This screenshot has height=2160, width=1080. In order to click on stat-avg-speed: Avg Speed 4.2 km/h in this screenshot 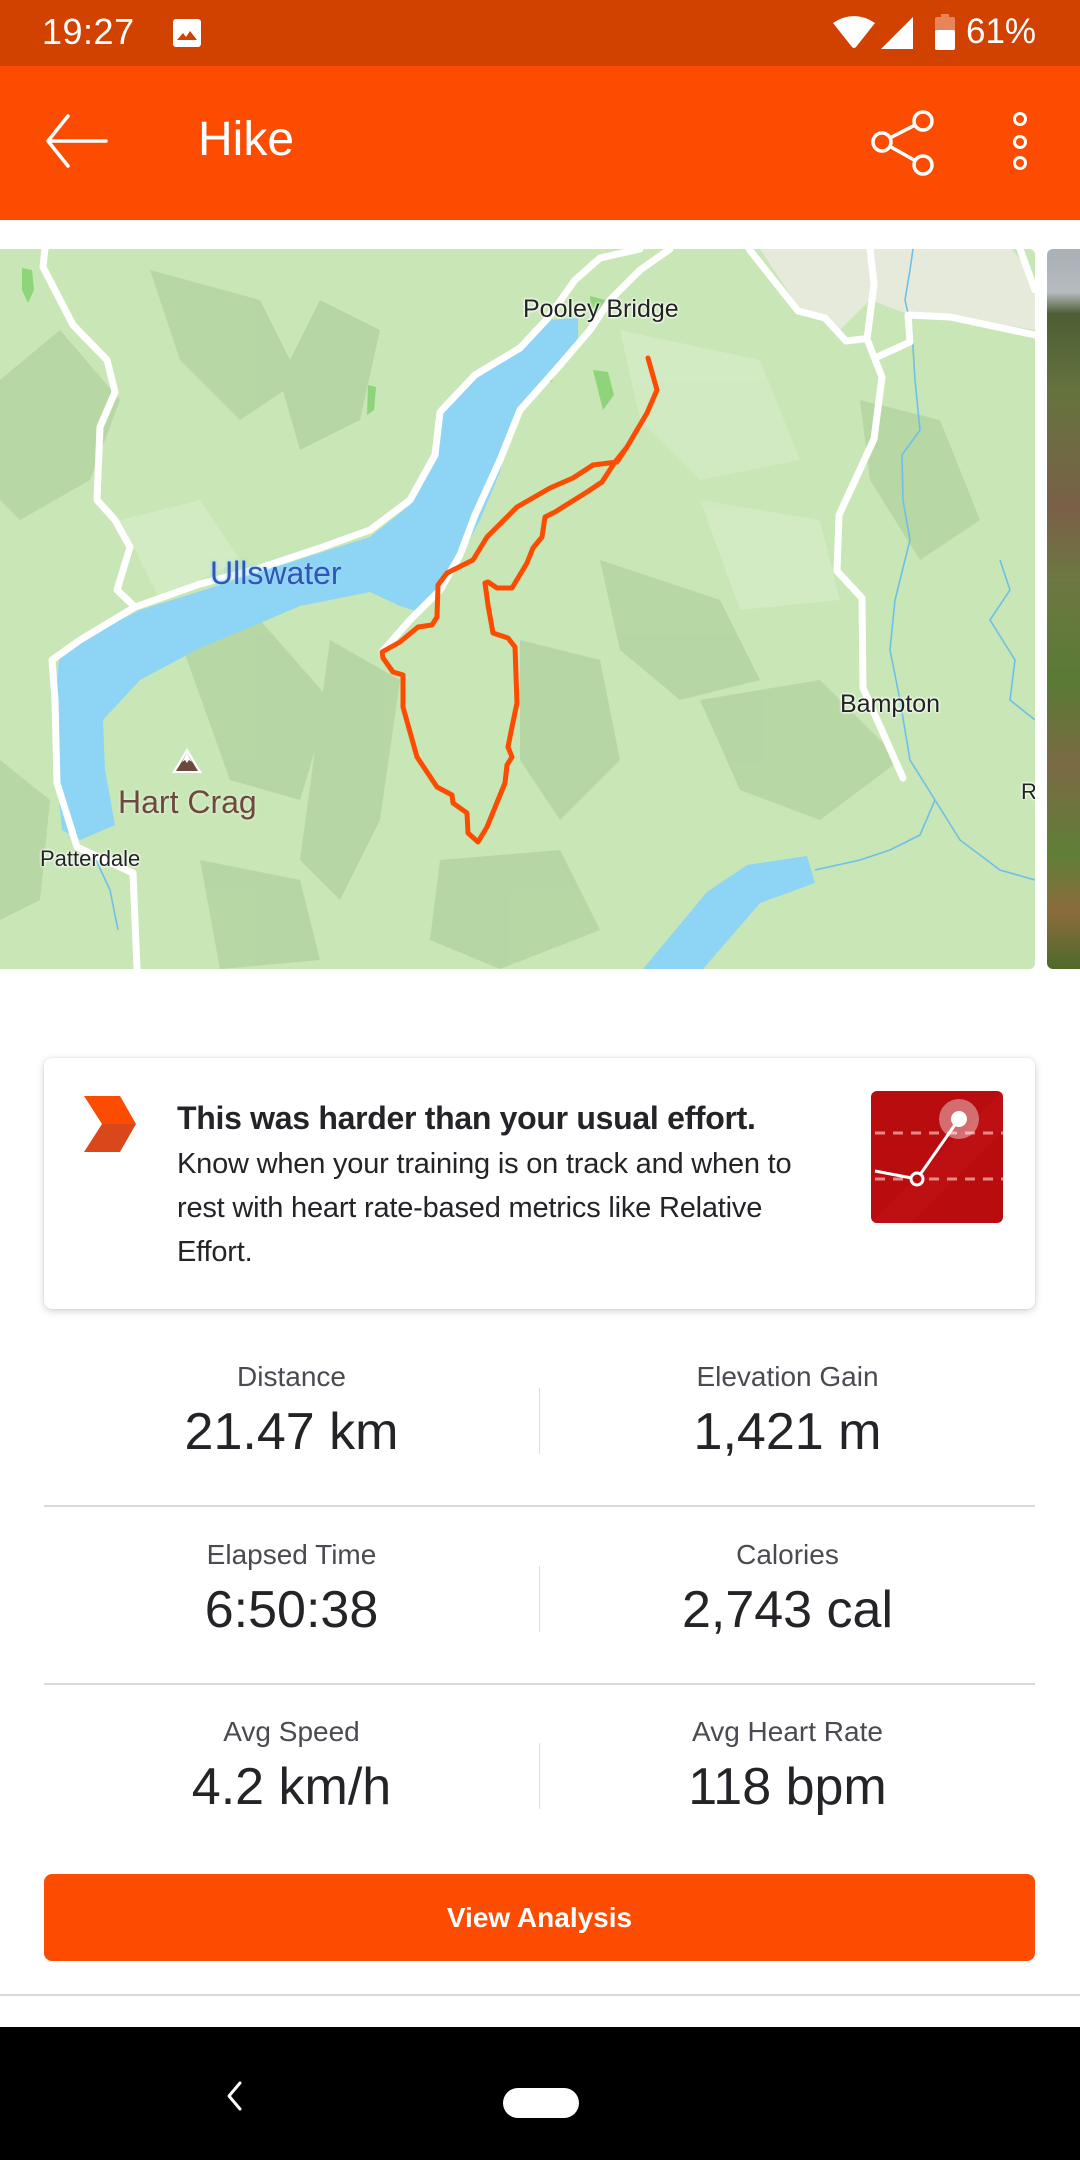, I will do `click(291, 1773)`.